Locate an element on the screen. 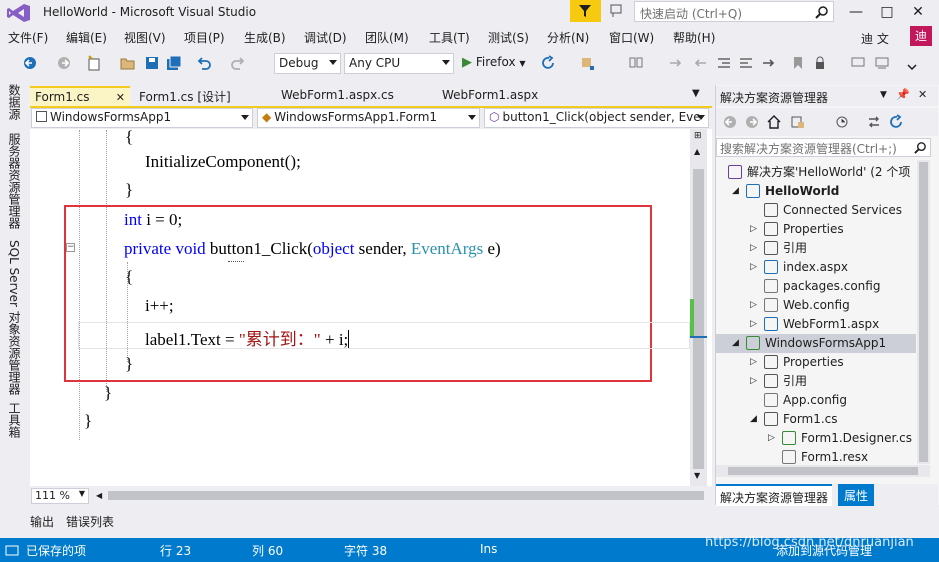 This screenshot has height=562, width=939. tab-form1-designer: Form1.cs [设计] is located at coordinates (194, 96).